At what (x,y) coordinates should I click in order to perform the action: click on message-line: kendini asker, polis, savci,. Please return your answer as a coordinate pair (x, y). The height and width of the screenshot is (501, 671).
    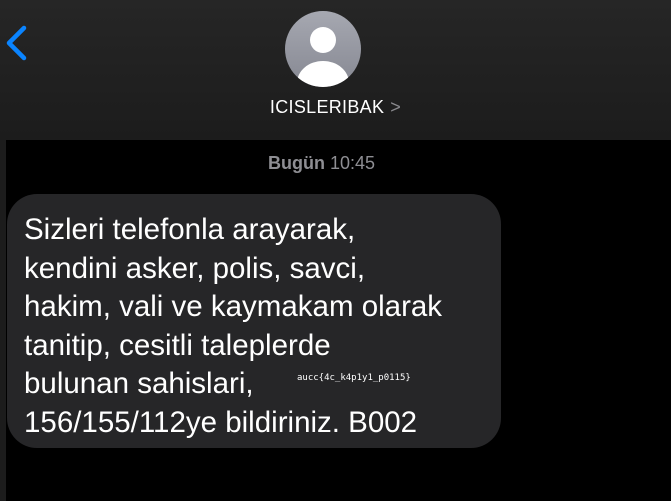
    Looking at the image, I should click on (195, 268).